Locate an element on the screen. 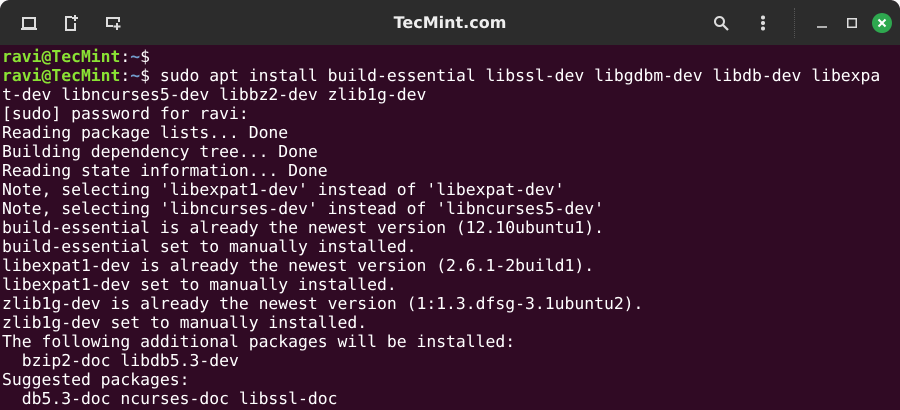 This screenshot has height=410, width=900. output-line: build-essential set to manually installed. is located at coordinates (209, 246).